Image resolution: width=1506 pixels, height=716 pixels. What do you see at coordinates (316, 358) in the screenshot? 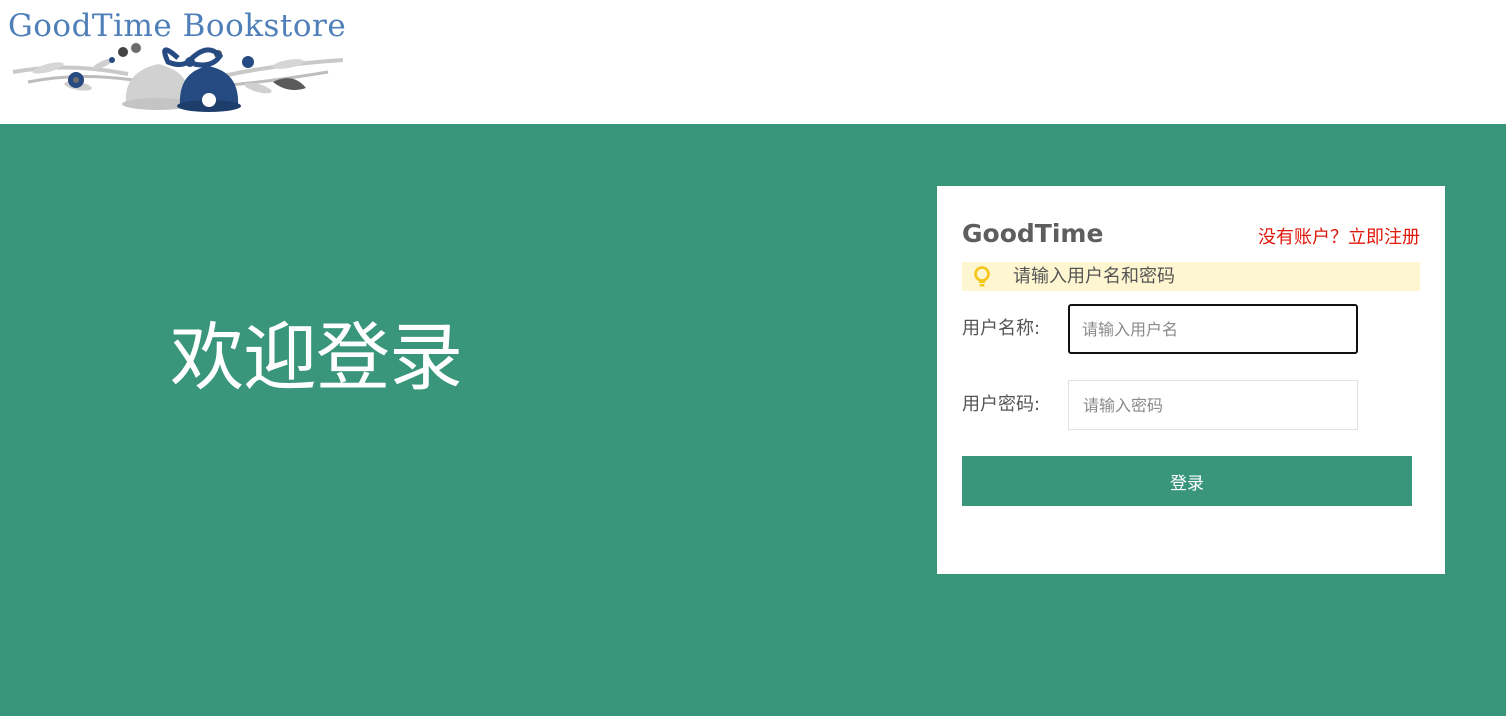
I see `welcome-heading: 欢迎登录` at bounding box center [316, 358].